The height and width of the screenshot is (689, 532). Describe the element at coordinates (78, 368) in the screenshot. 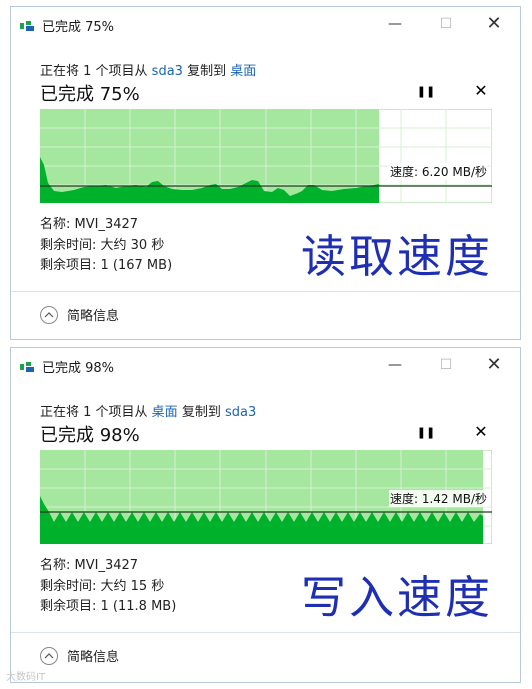

I see `window-title: 已完成 98%` at that location.